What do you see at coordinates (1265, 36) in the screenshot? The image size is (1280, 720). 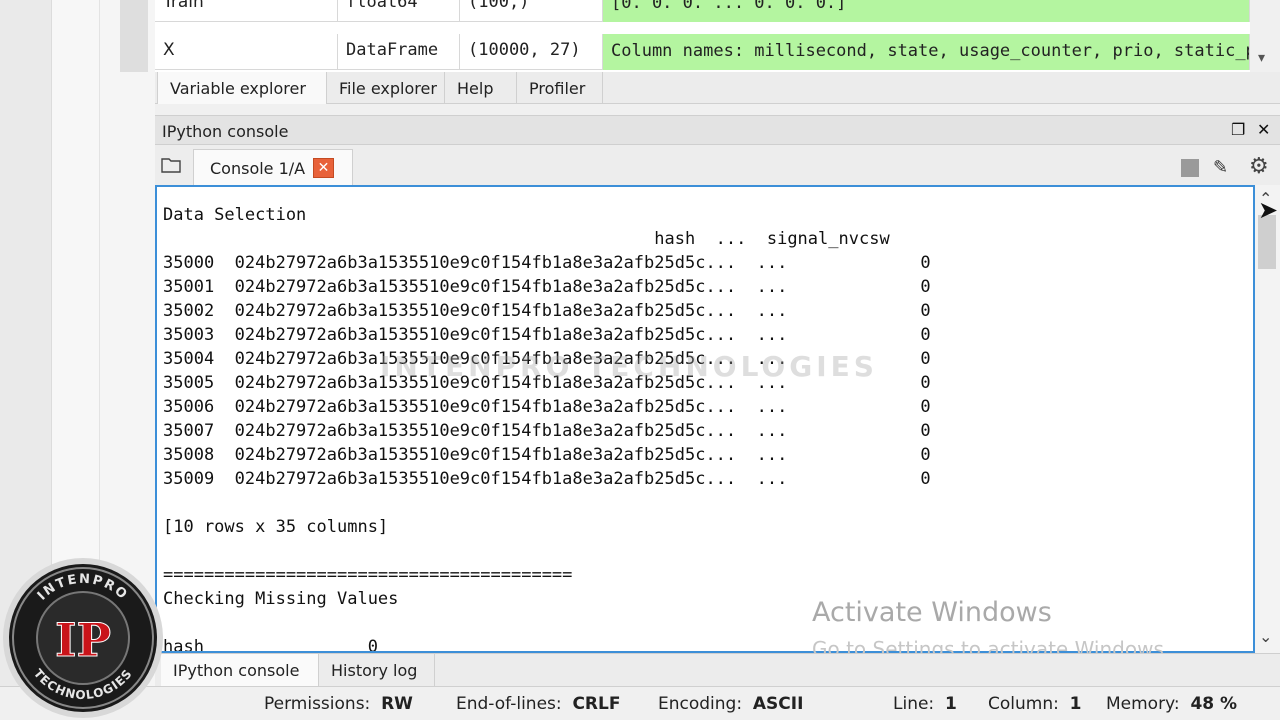 I see `variable-explorer-scrollbar: ▾` at bounding box center [1265, 36].